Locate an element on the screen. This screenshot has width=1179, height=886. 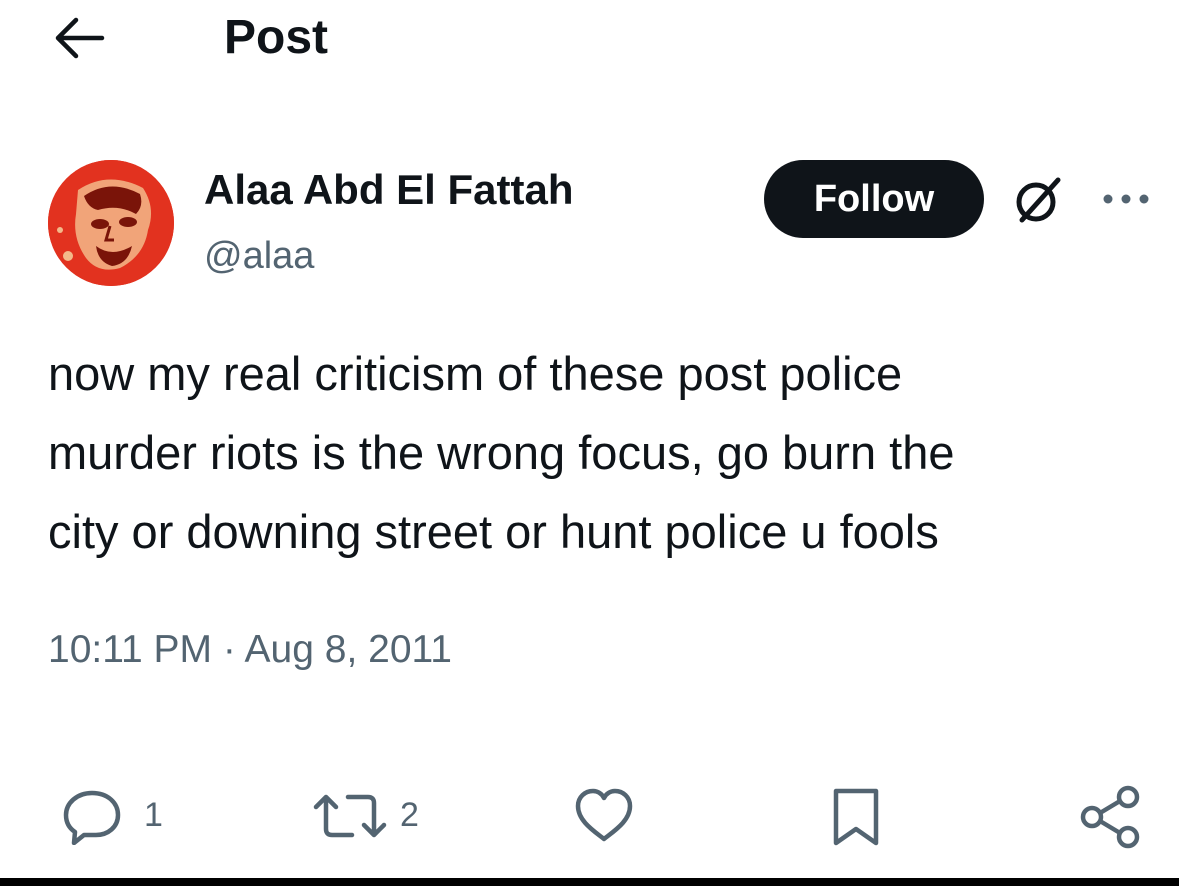
bottom-edge-bar is located at coordinates (589, 882).